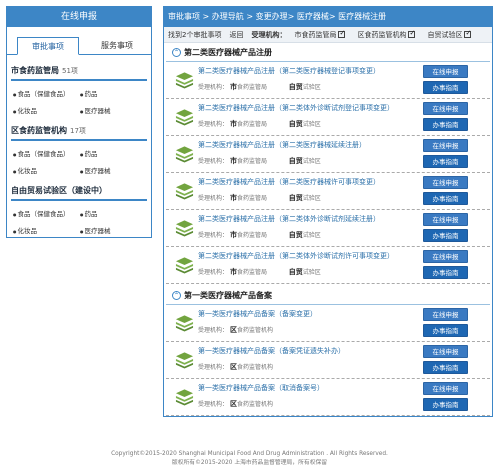 This screenshot has width=499, height=475. What do you see at coordinates (289, 71) in the screenshot?
I see `service-title: 第二类医疗器械产品注册（第二类医疗器械登记事项变更）` at bounding box center [289, 71].